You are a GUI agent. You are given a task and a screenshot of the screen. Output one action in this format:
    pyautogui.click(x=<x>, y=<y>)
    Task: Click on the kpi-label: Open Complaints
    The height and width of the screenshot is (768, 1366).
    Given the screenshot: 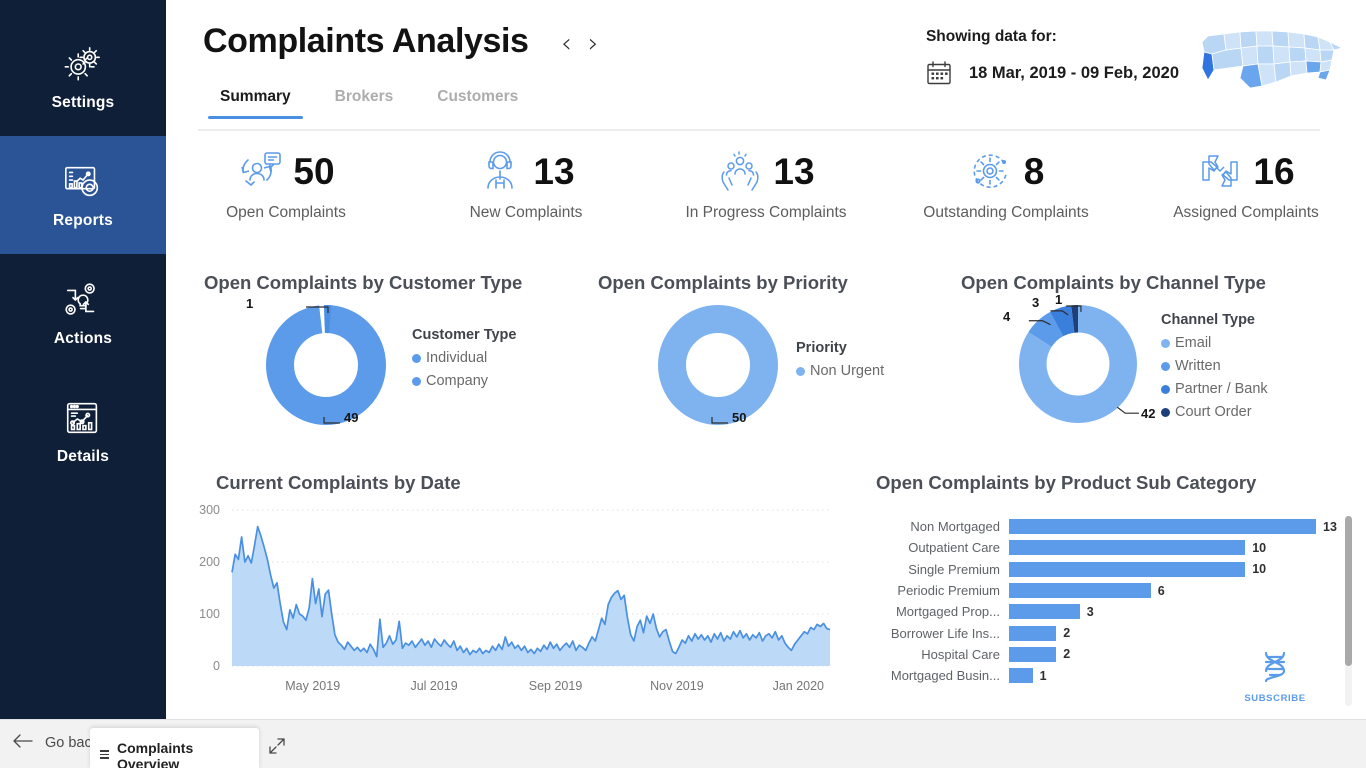 What is the action you would take?
    pyautogui.click(x=286, y=212)
    